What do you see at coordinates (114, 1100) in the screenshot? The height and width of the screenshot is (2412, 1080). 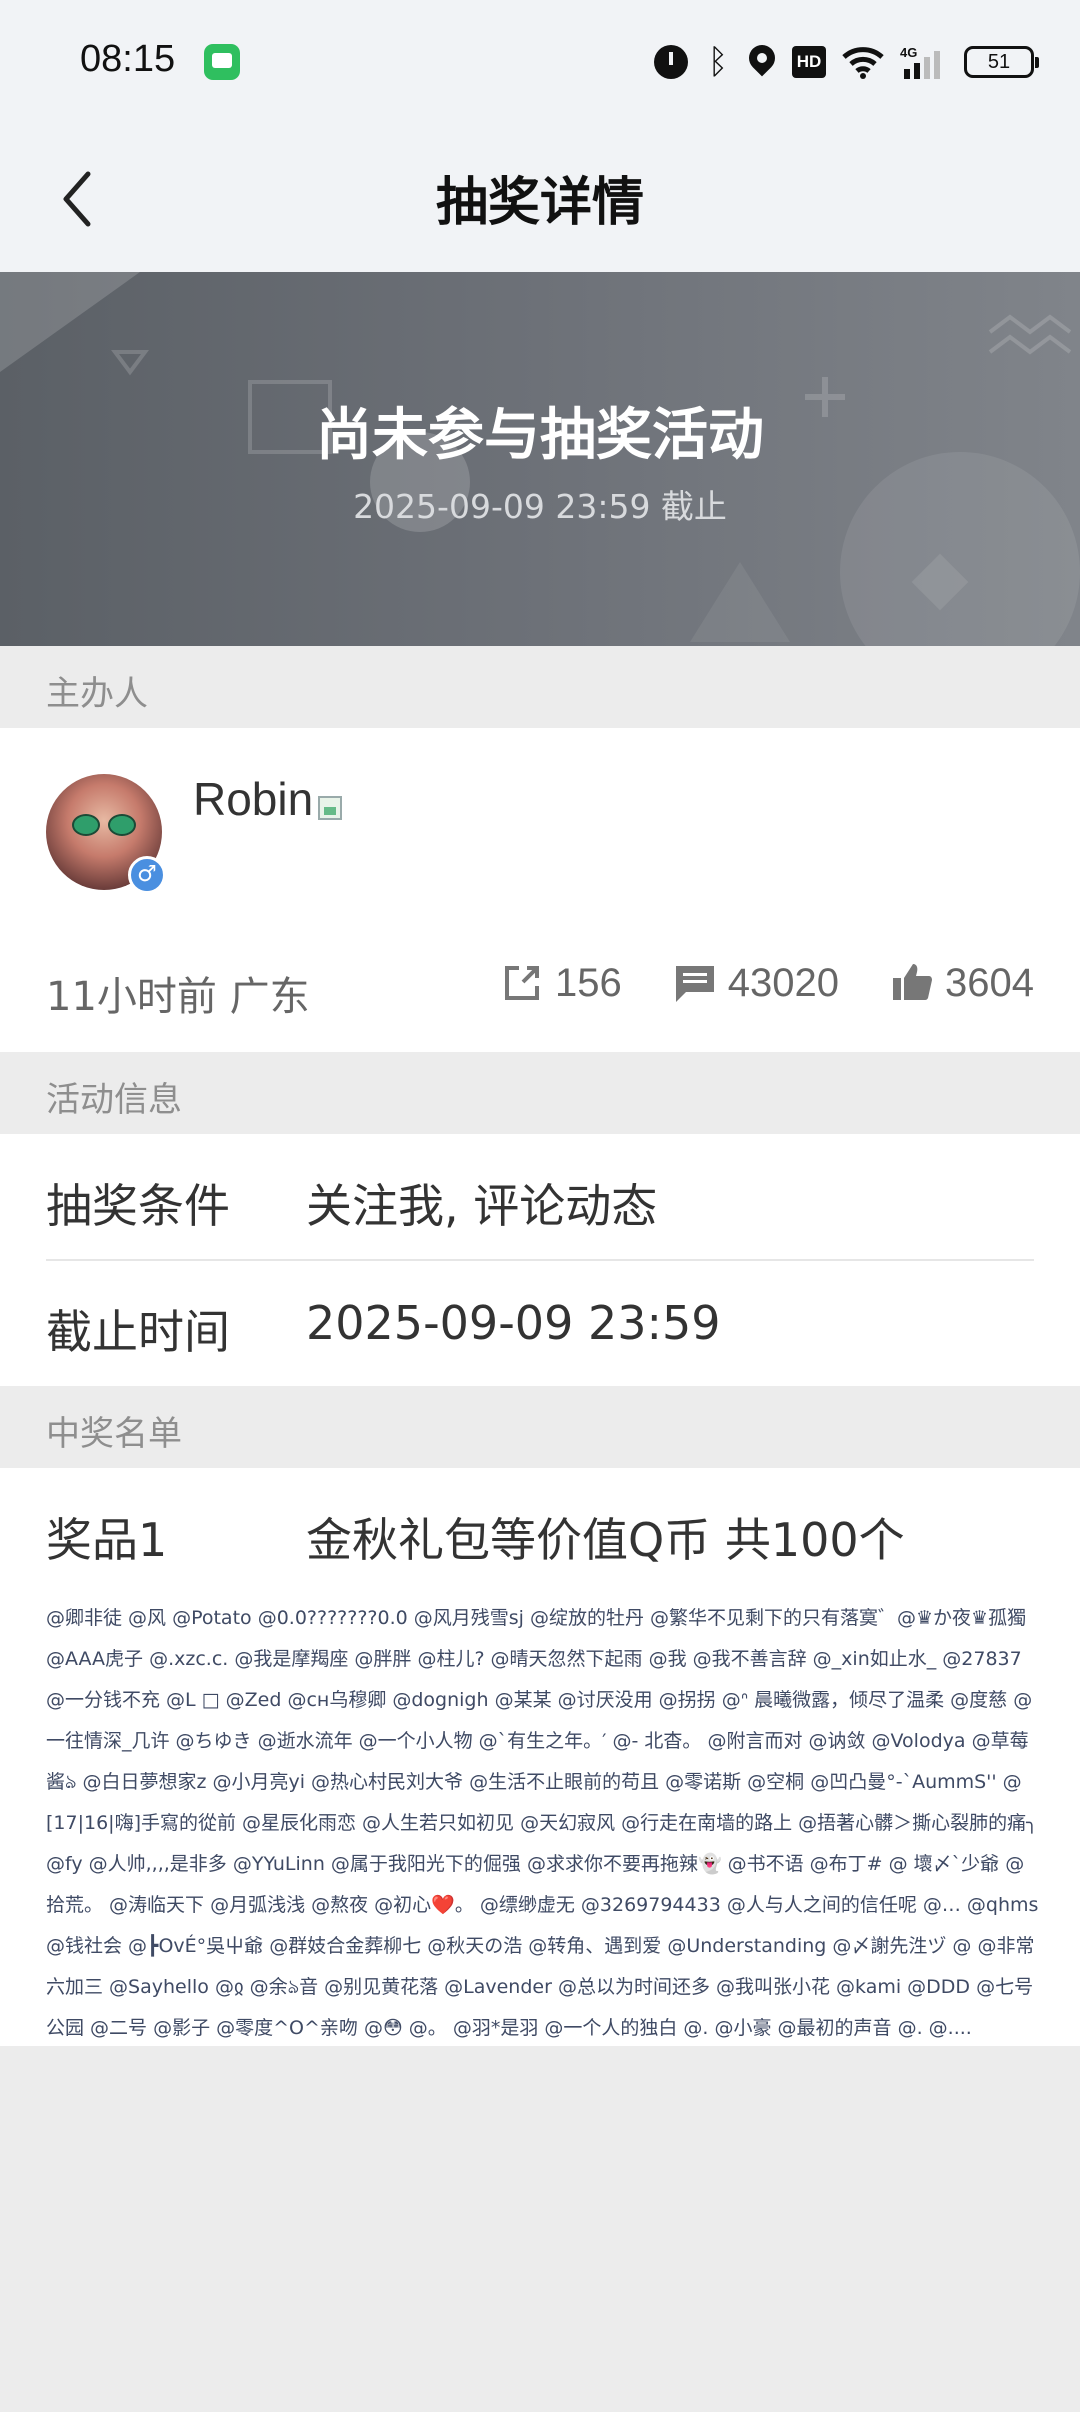 I see `activity-section-label: 活动信息` at bounding box center [114, 1100].